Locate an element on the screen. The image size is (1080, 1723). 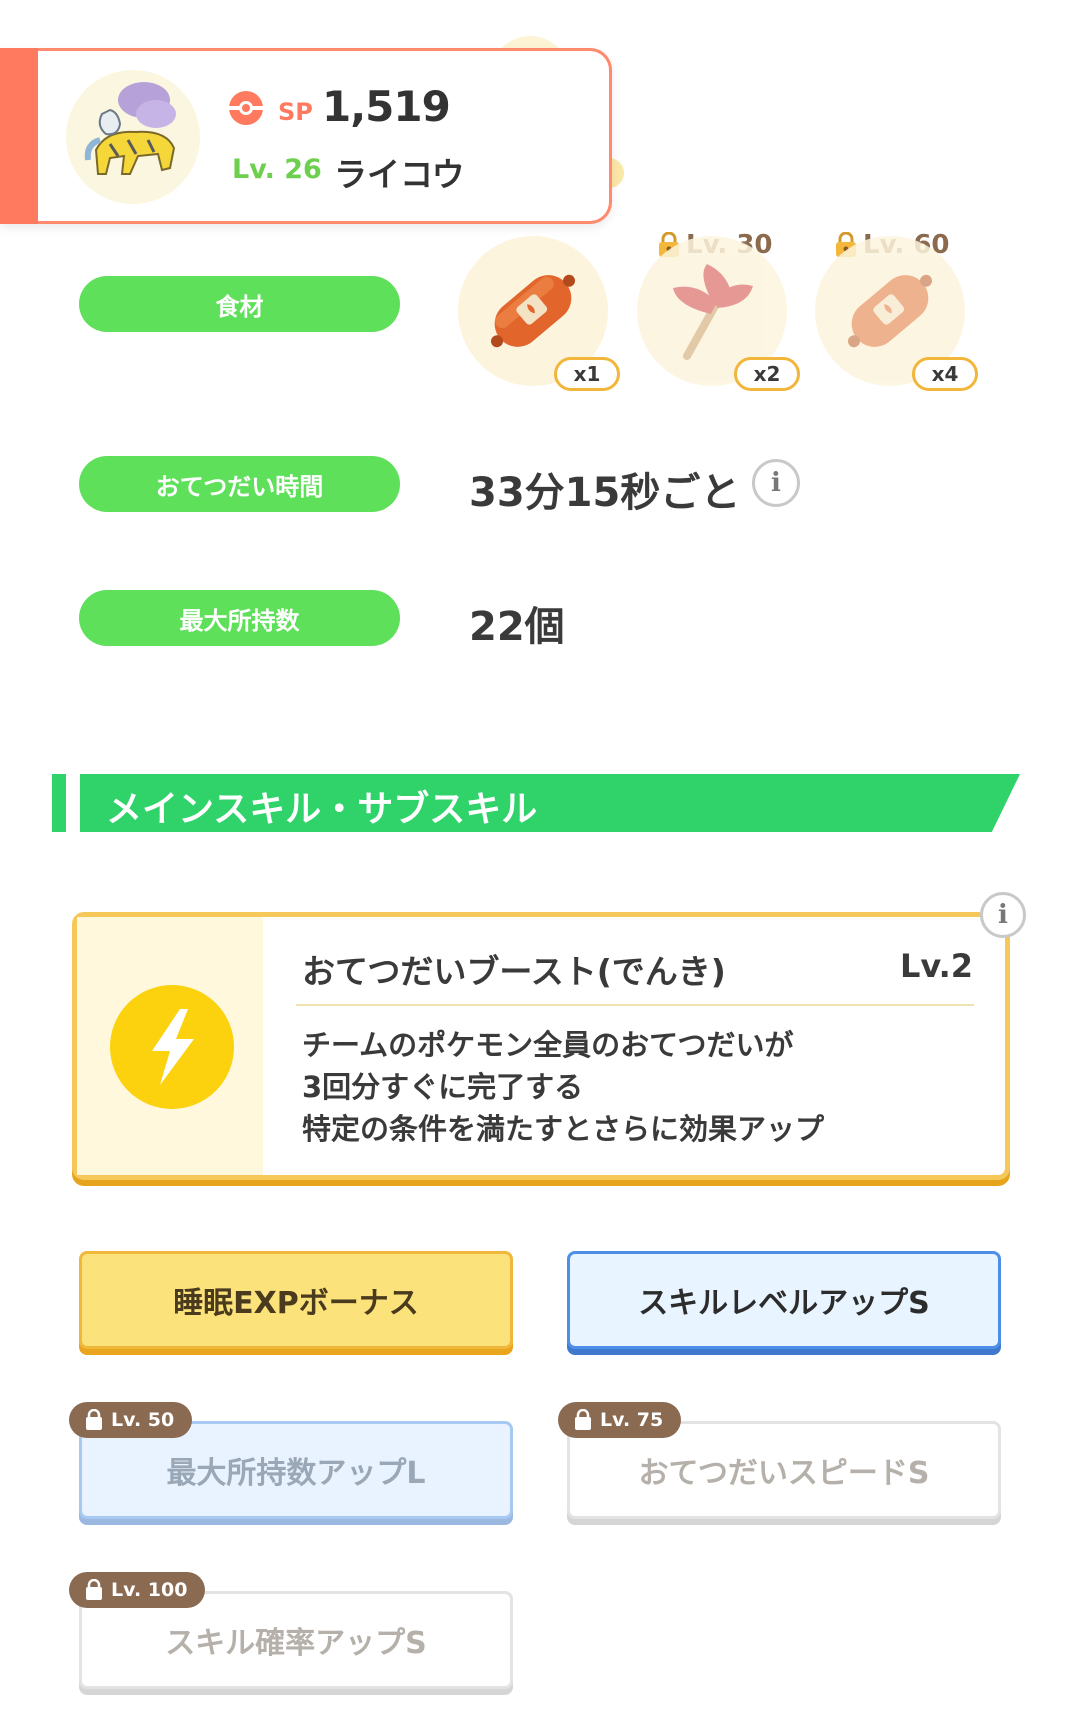
lock-level-text: Lv. 75 is located at coordinates (632, 1420).